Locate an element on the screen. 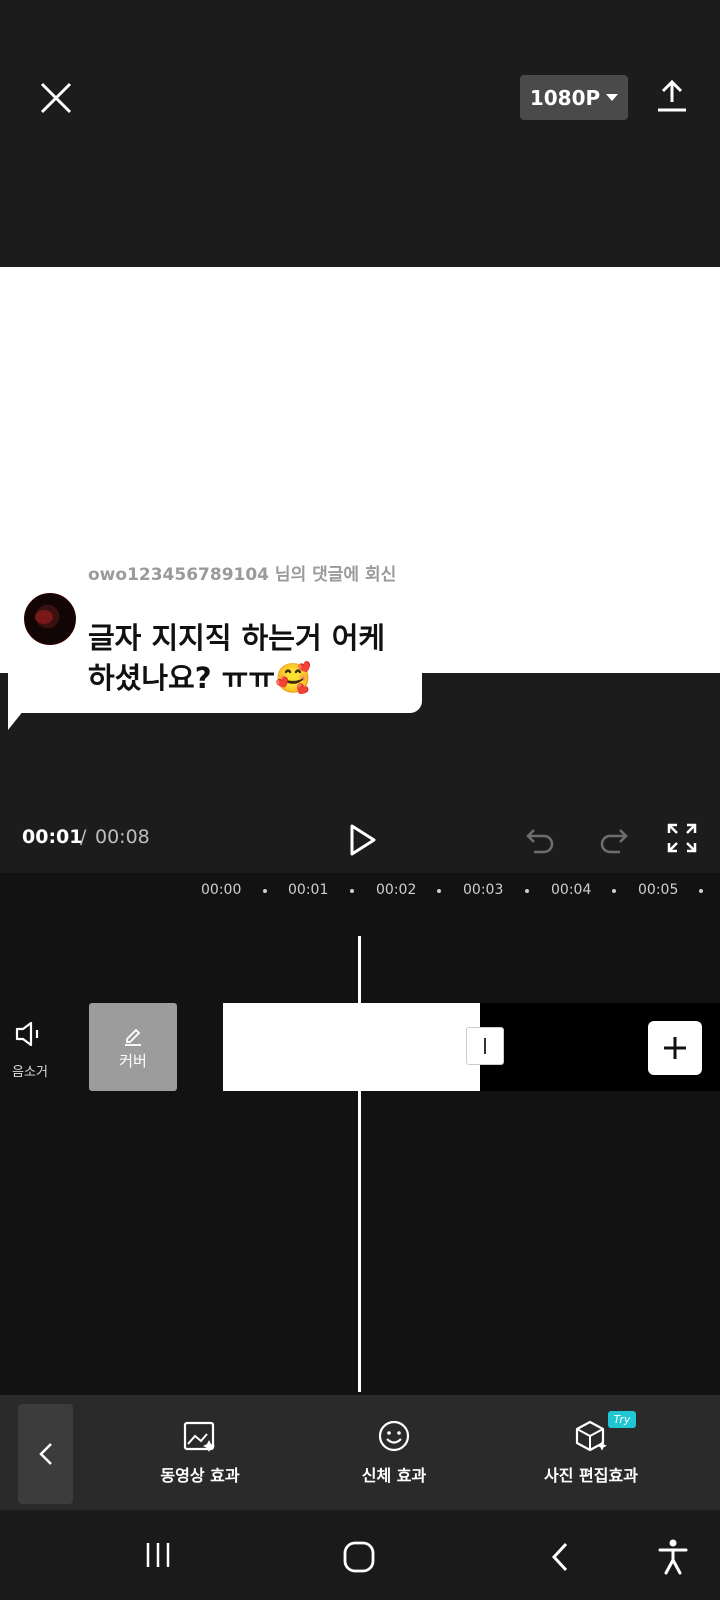 This screenshot has width=720, height=1600. system-back-button is located at coordinates (560, 1557).